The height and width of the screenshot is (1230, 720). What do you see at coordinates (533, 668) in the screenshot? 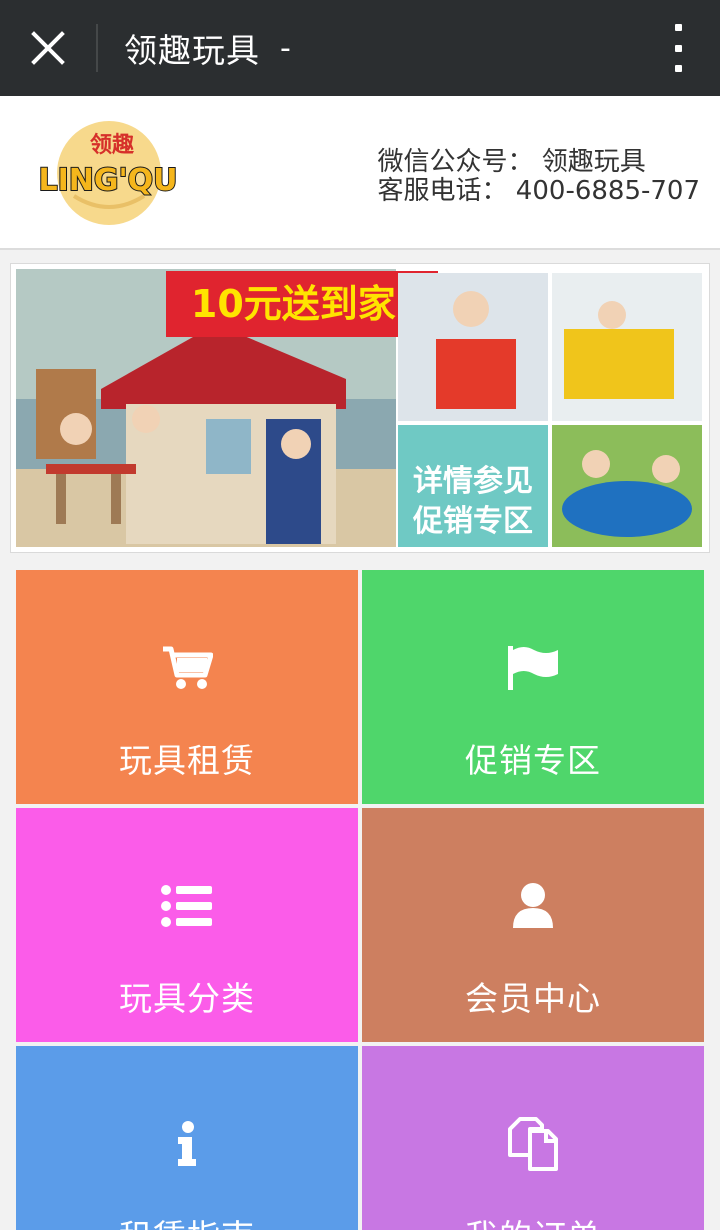
I see `flag-icon` at bounding box center [533, 668].